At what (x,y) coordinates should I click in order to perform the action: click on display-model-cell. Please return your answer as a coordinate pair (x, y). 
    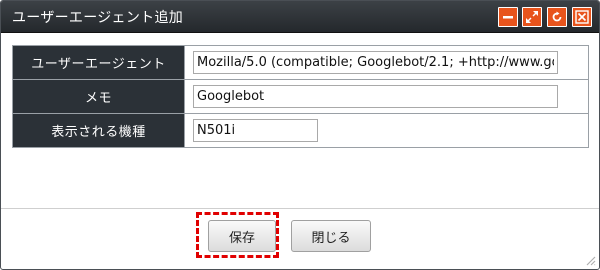
    Looking at the image, I should click on (386, 130).